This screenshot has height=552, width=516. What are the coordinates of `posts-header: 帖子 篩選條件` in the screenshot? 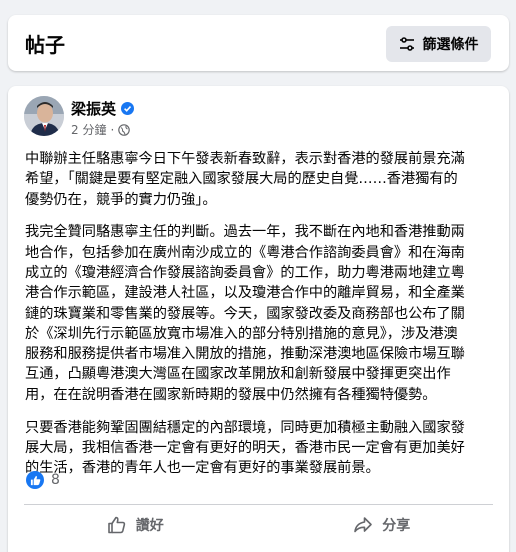 It's located at (258, 43).